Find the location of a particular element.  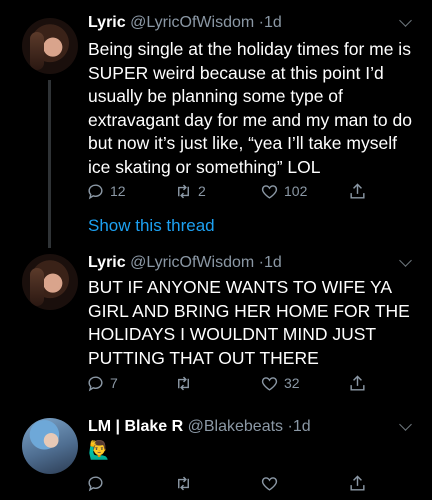

show-thread-link: Show this thread is located at coordinates (151, 226).